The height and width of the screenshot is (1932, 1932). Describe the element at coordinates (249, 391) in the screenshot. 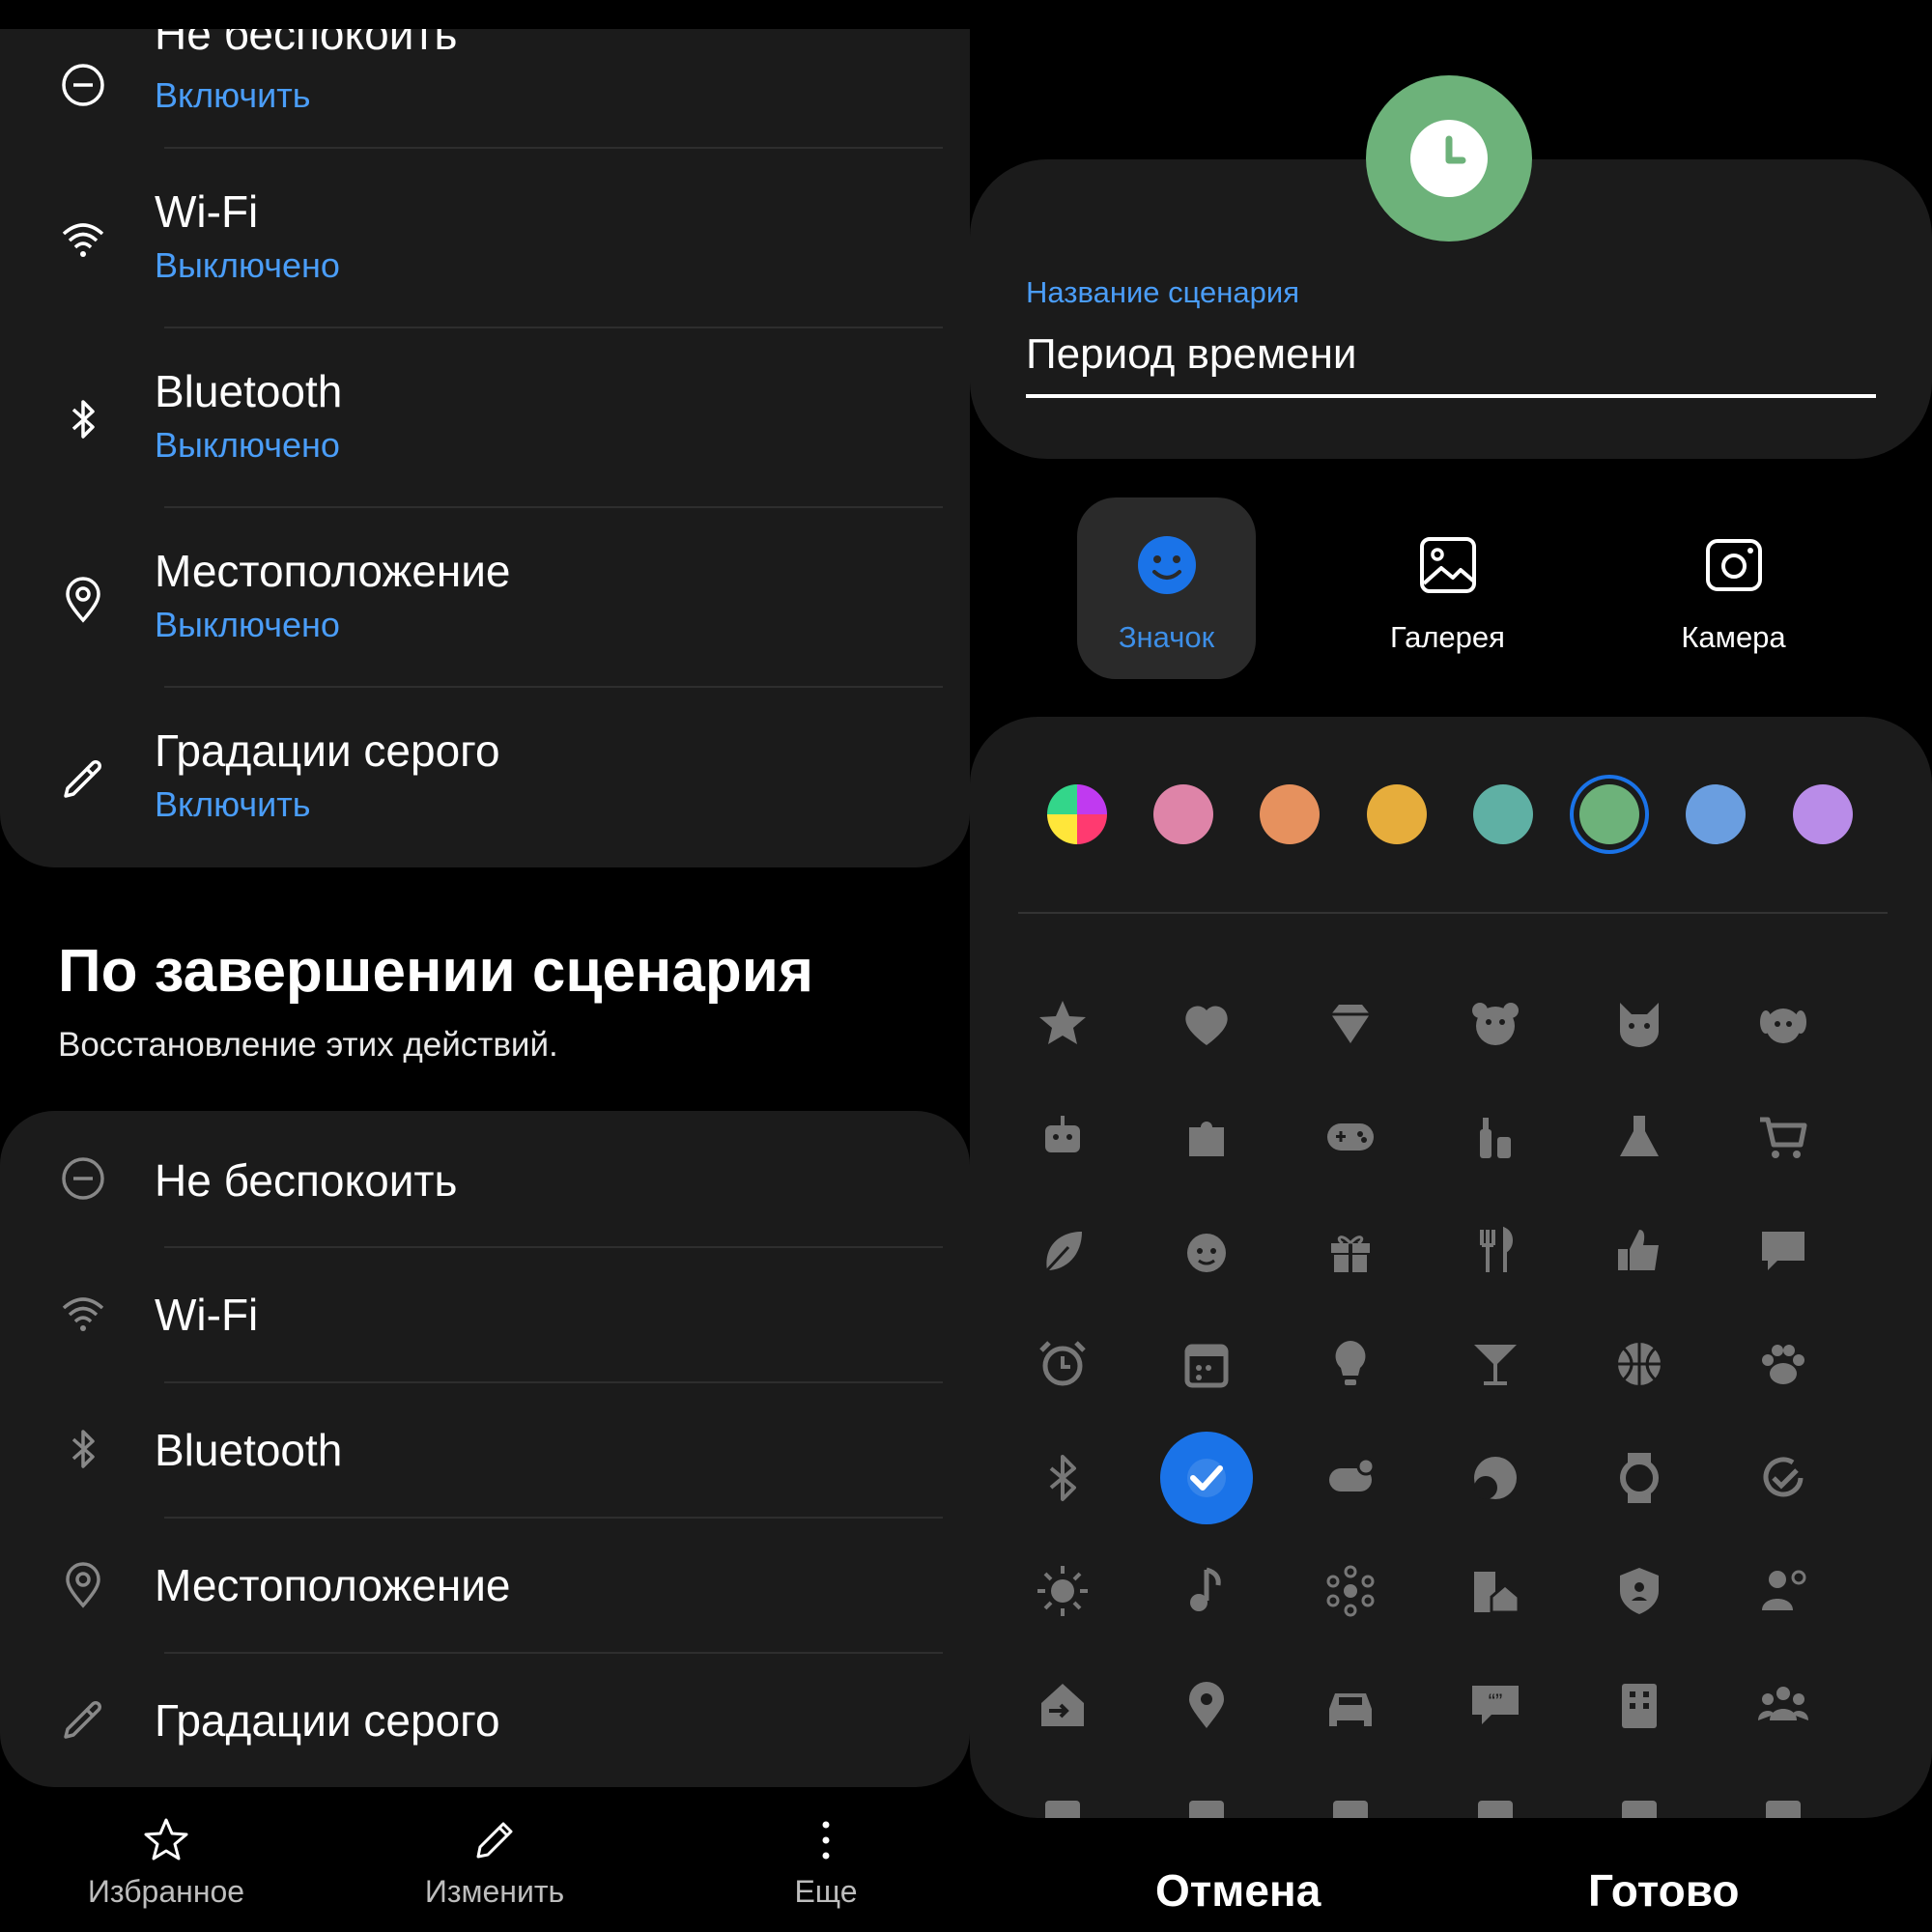

I see `action-title: Bluetooth` at that location.